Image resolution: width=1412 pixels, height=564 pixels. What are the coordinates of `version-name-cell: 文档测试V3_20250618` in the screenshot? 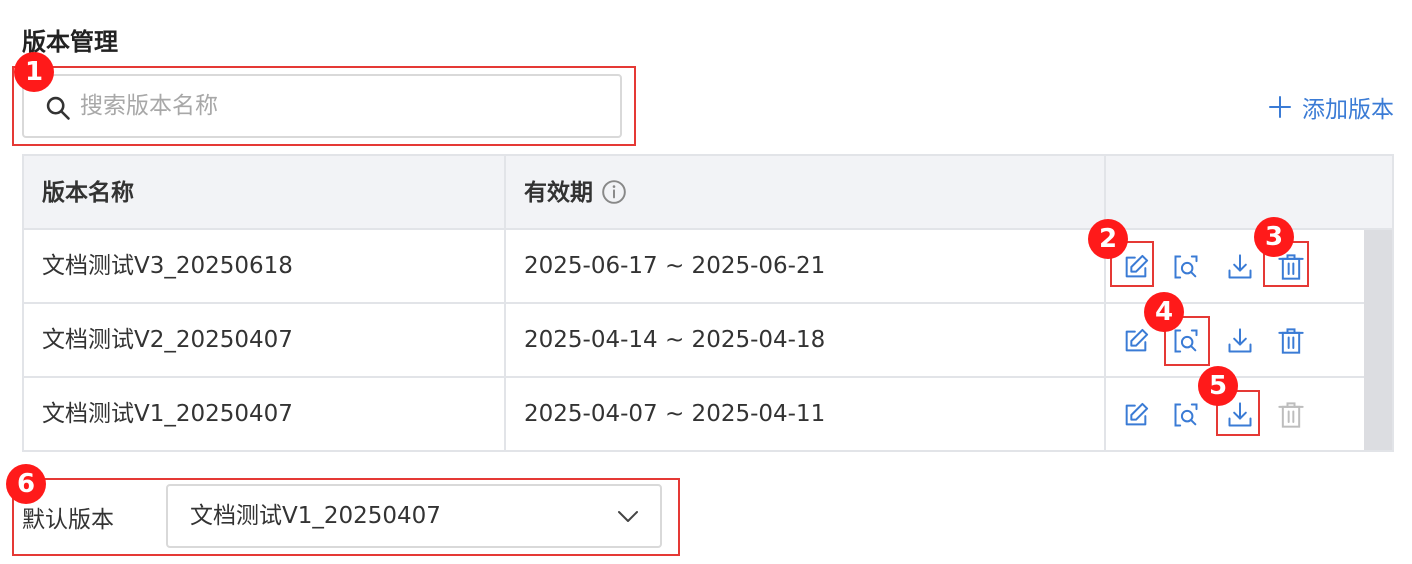 It's located at (167, 266).